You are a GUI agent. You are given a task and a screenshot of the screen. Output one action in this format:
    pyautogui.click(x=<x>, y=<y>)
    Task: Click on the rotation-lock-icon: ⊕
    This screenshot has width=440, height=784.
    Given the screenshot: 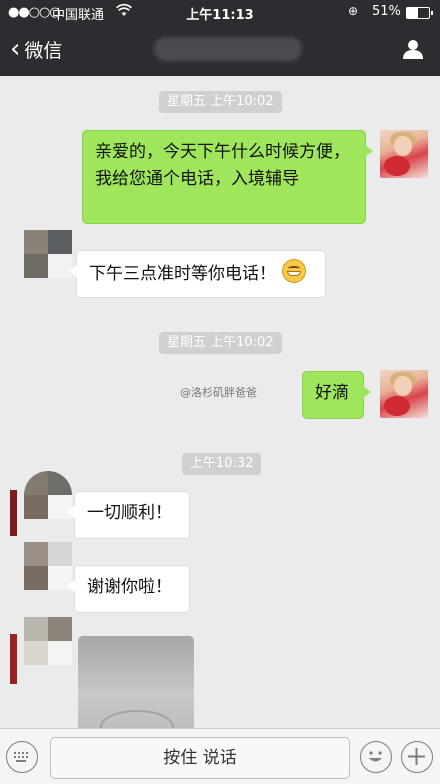 What is the action you would take?
    pyautogui.click(x=353, y=11)
    